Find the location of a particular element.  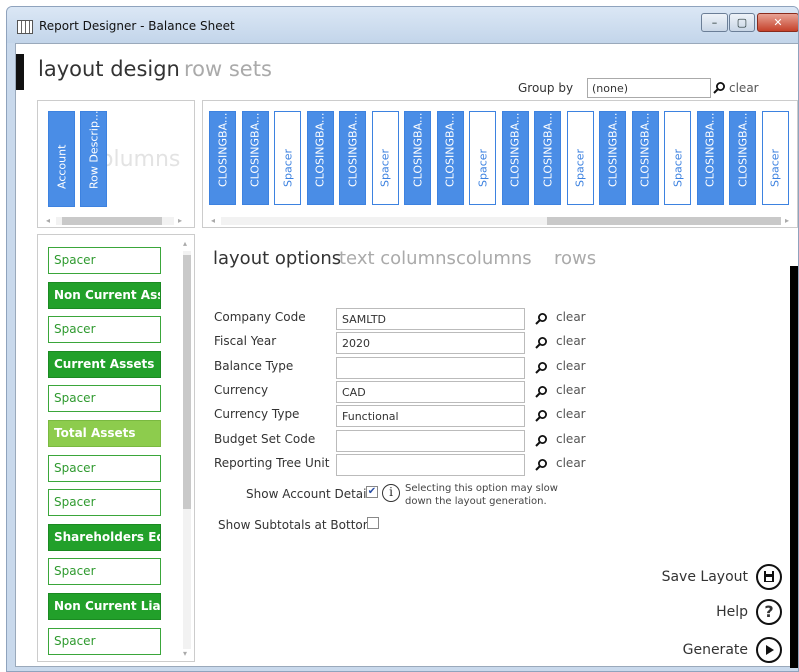

help-button: ? is located at coordinates (769, 612).